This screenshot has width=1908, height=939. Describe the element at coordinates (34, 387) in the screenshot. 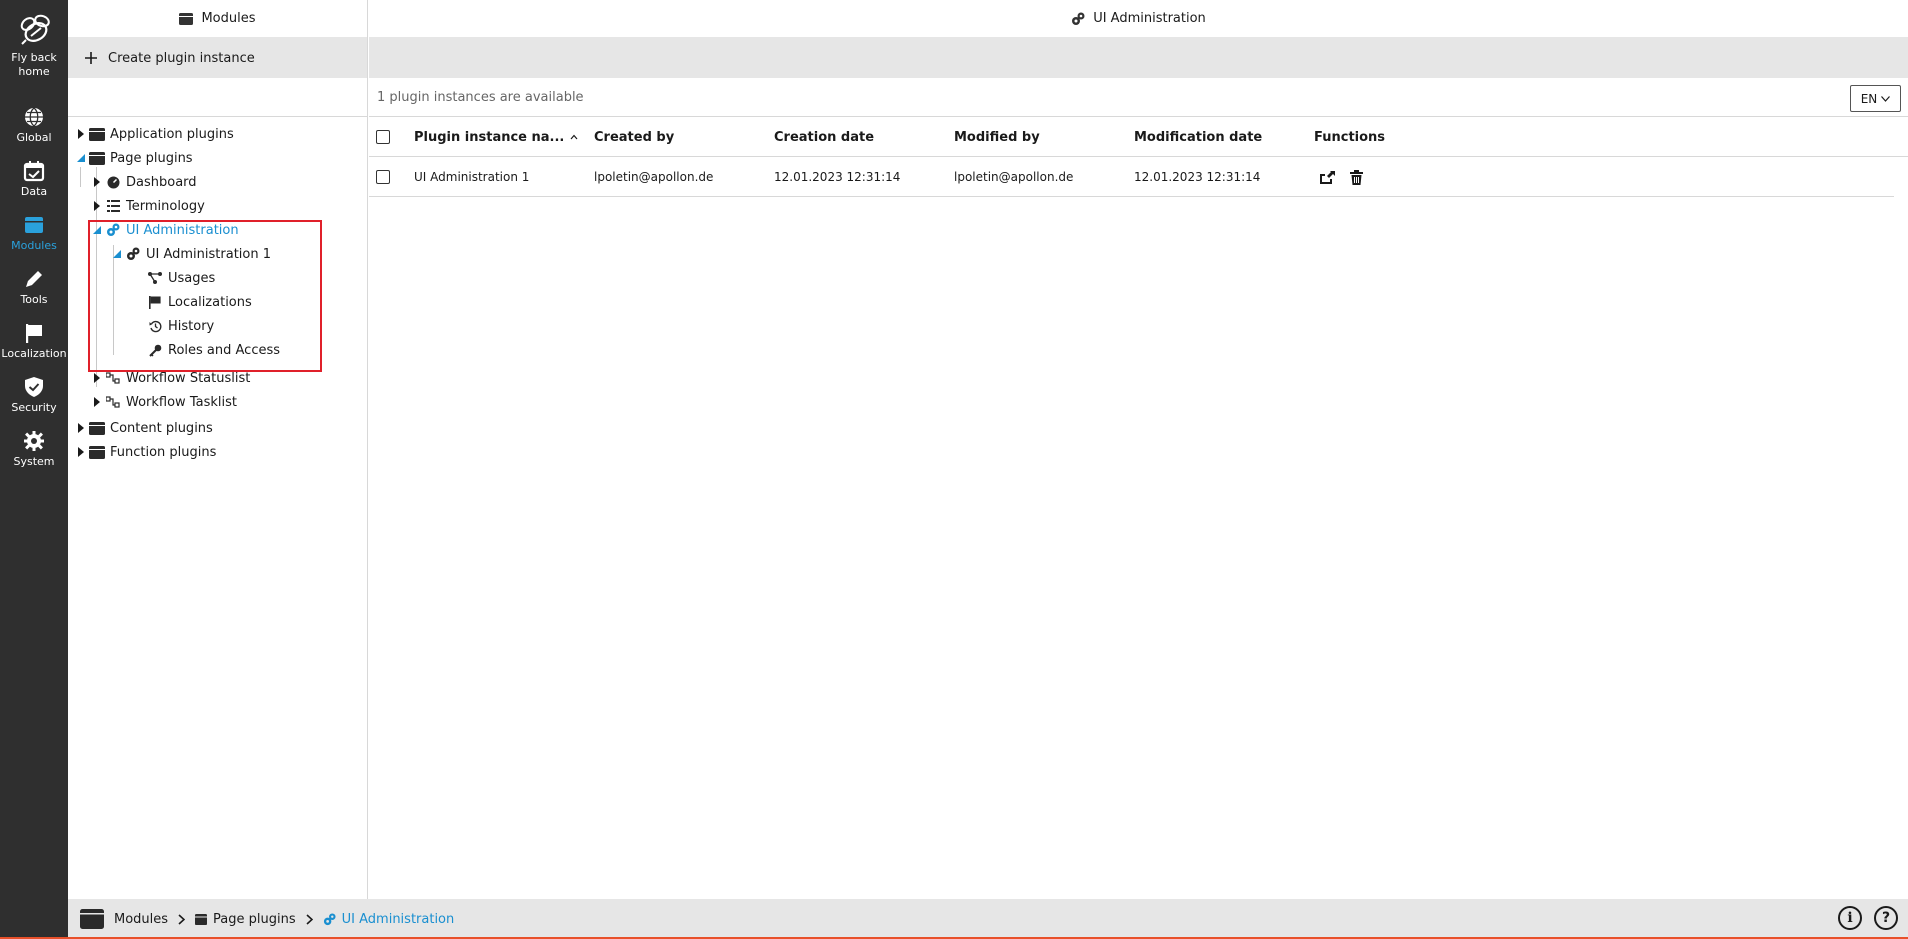

I see `shield-icon` at that location.